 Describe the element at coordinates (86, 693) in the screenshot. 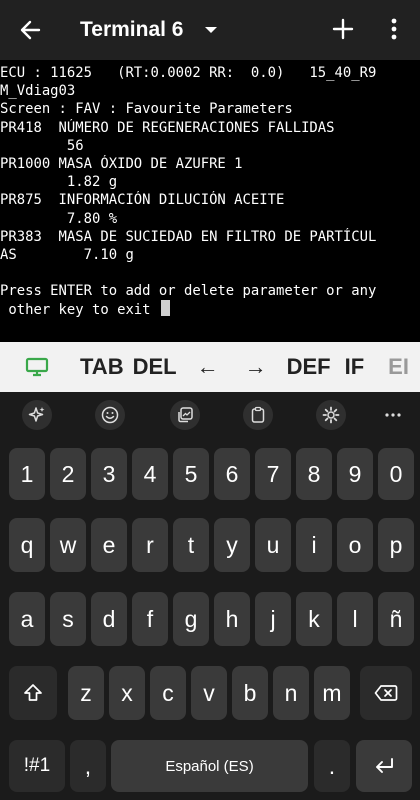

I see `key-z: z` at that location.